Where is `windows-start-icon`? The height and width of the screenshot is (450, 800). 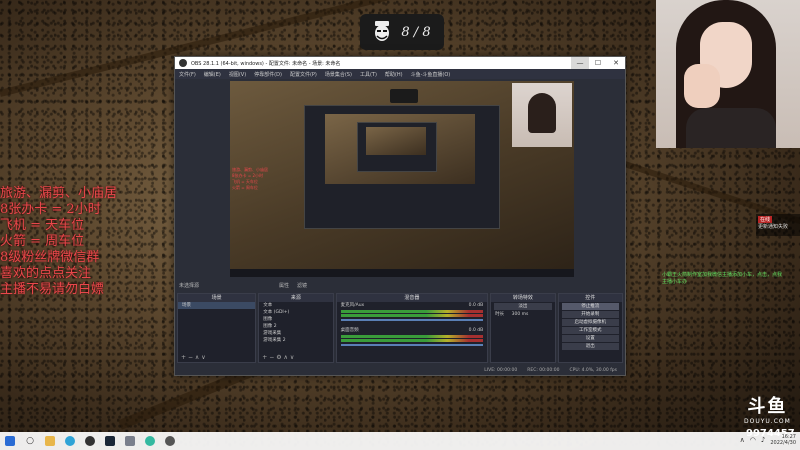
windows-start-icon is located at coordinates (10, 441).